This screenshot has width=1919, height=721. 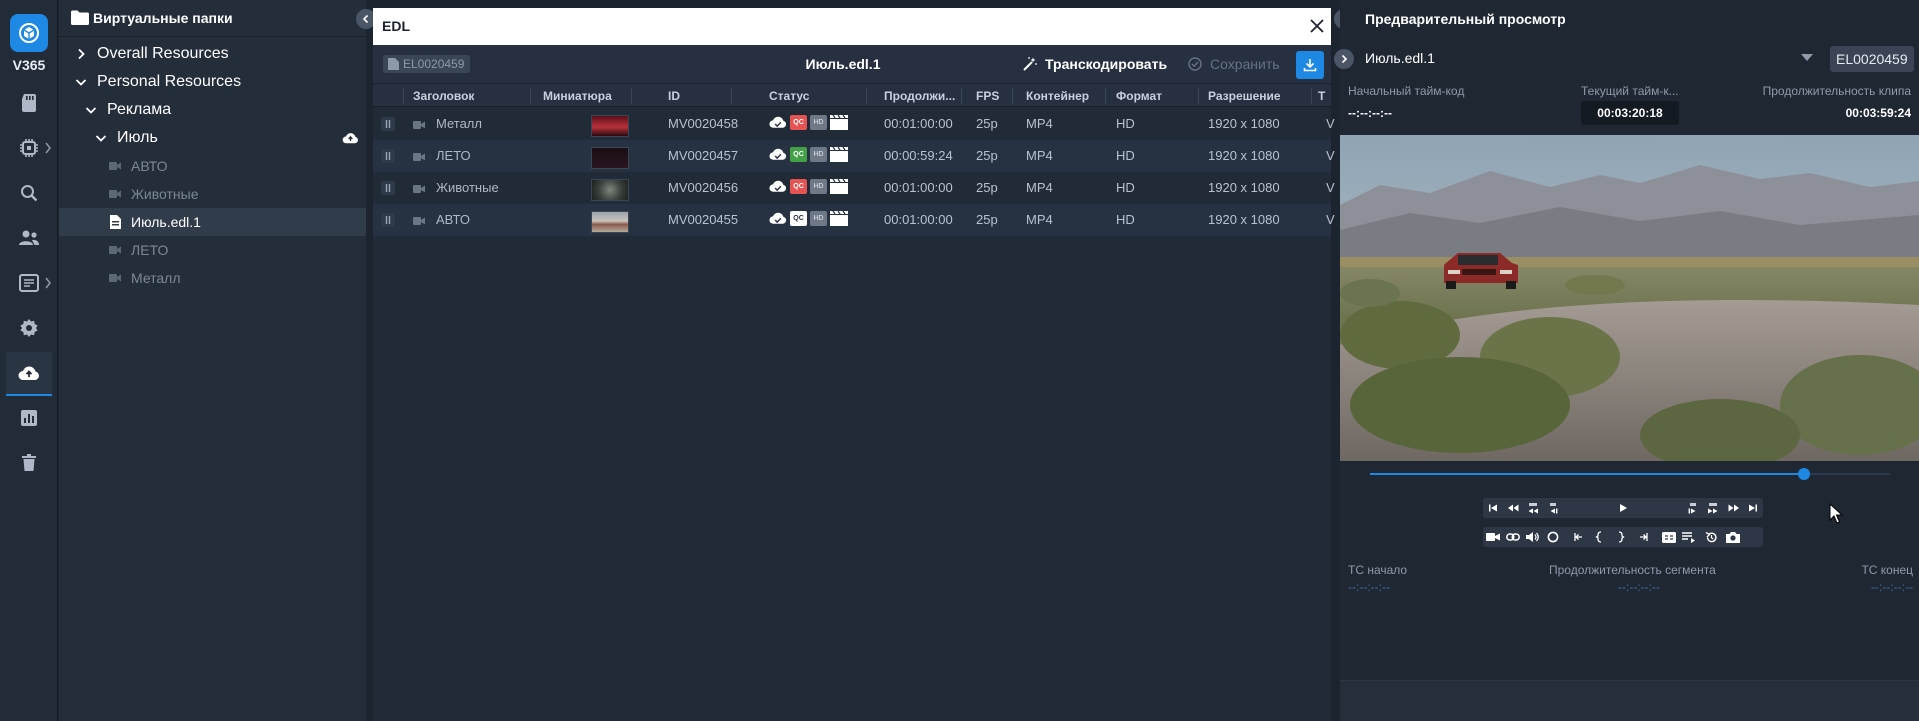 I want to click on history-icon, so click(x=1711, y=537).